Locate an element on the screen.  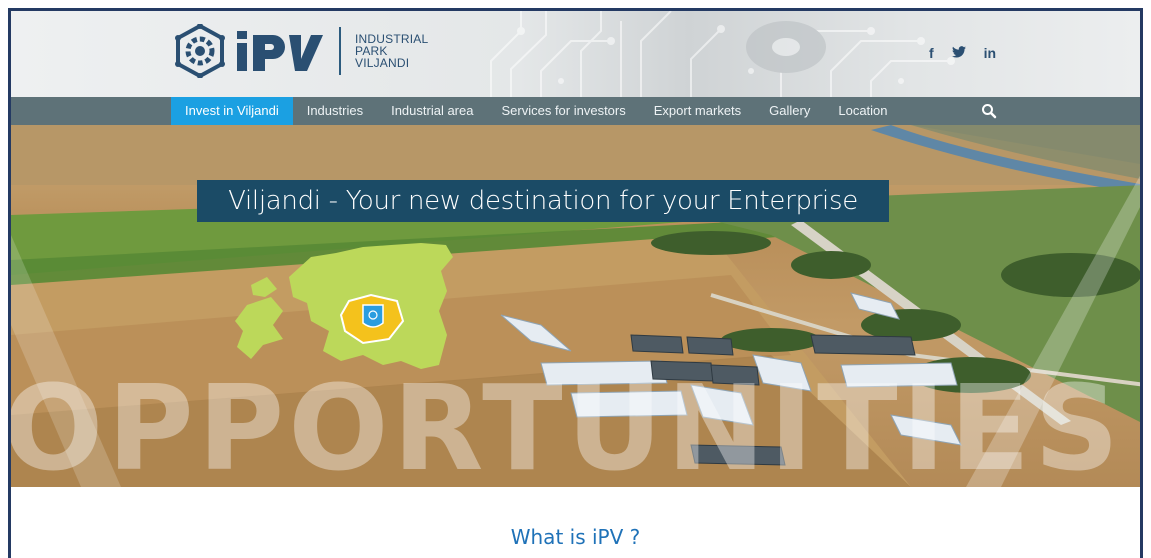
section-heading: What is iPV ? is located at coordinates (575, 537).